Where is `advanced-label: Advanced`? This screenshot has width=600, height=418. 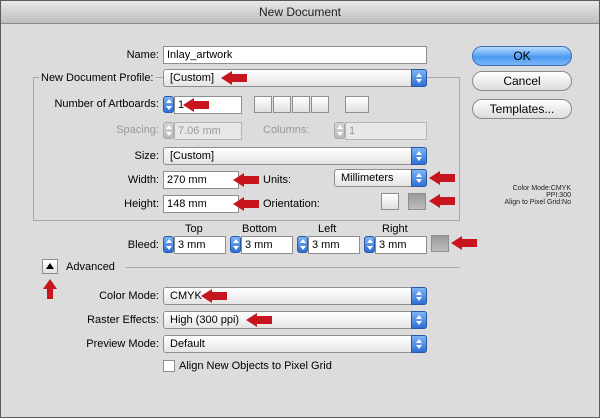 advanced-label: Advanced is located at coordinates (90, 267).